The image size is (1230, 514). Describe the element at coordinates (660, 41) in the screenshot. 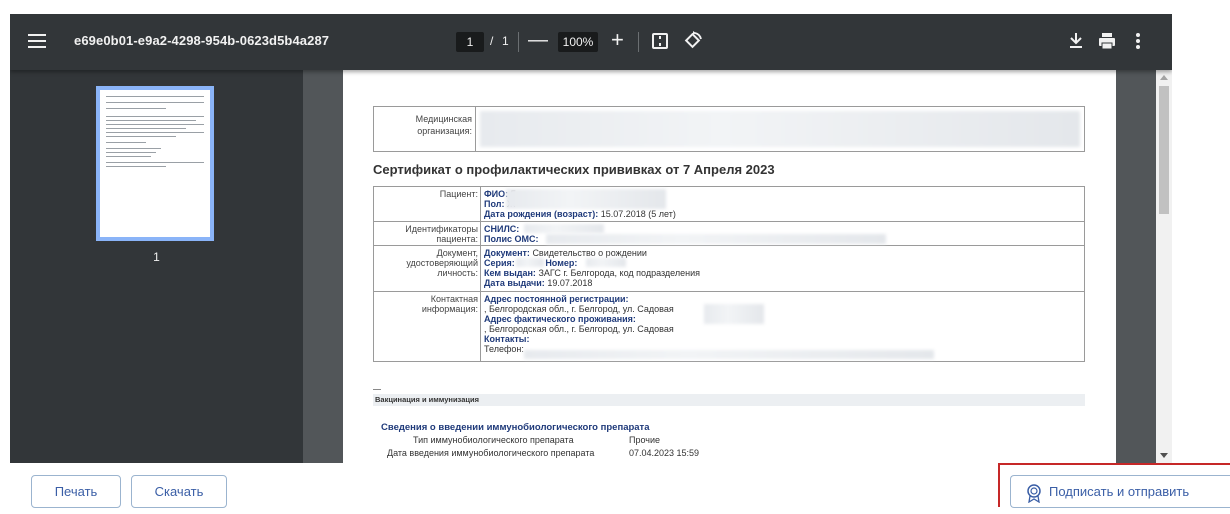

I see `fit-page-icon` at that location.